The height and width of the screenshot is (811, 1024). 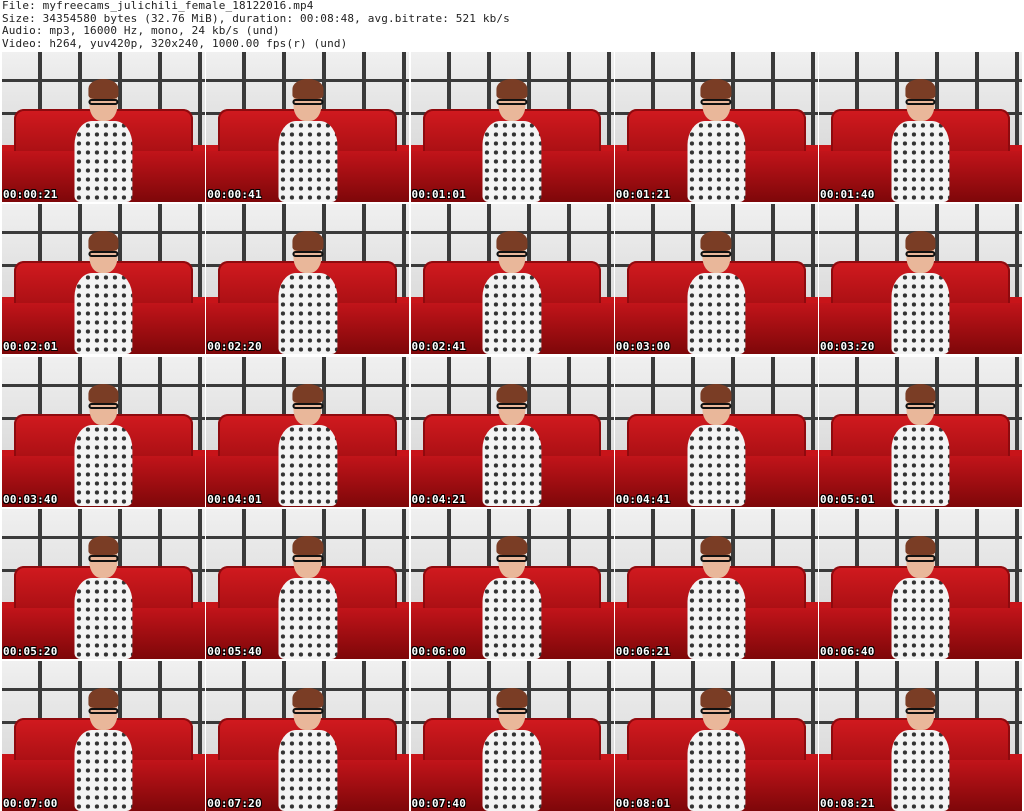 I want to click on video-thumbnail: 00:02:20, so click(x=308, y=279).